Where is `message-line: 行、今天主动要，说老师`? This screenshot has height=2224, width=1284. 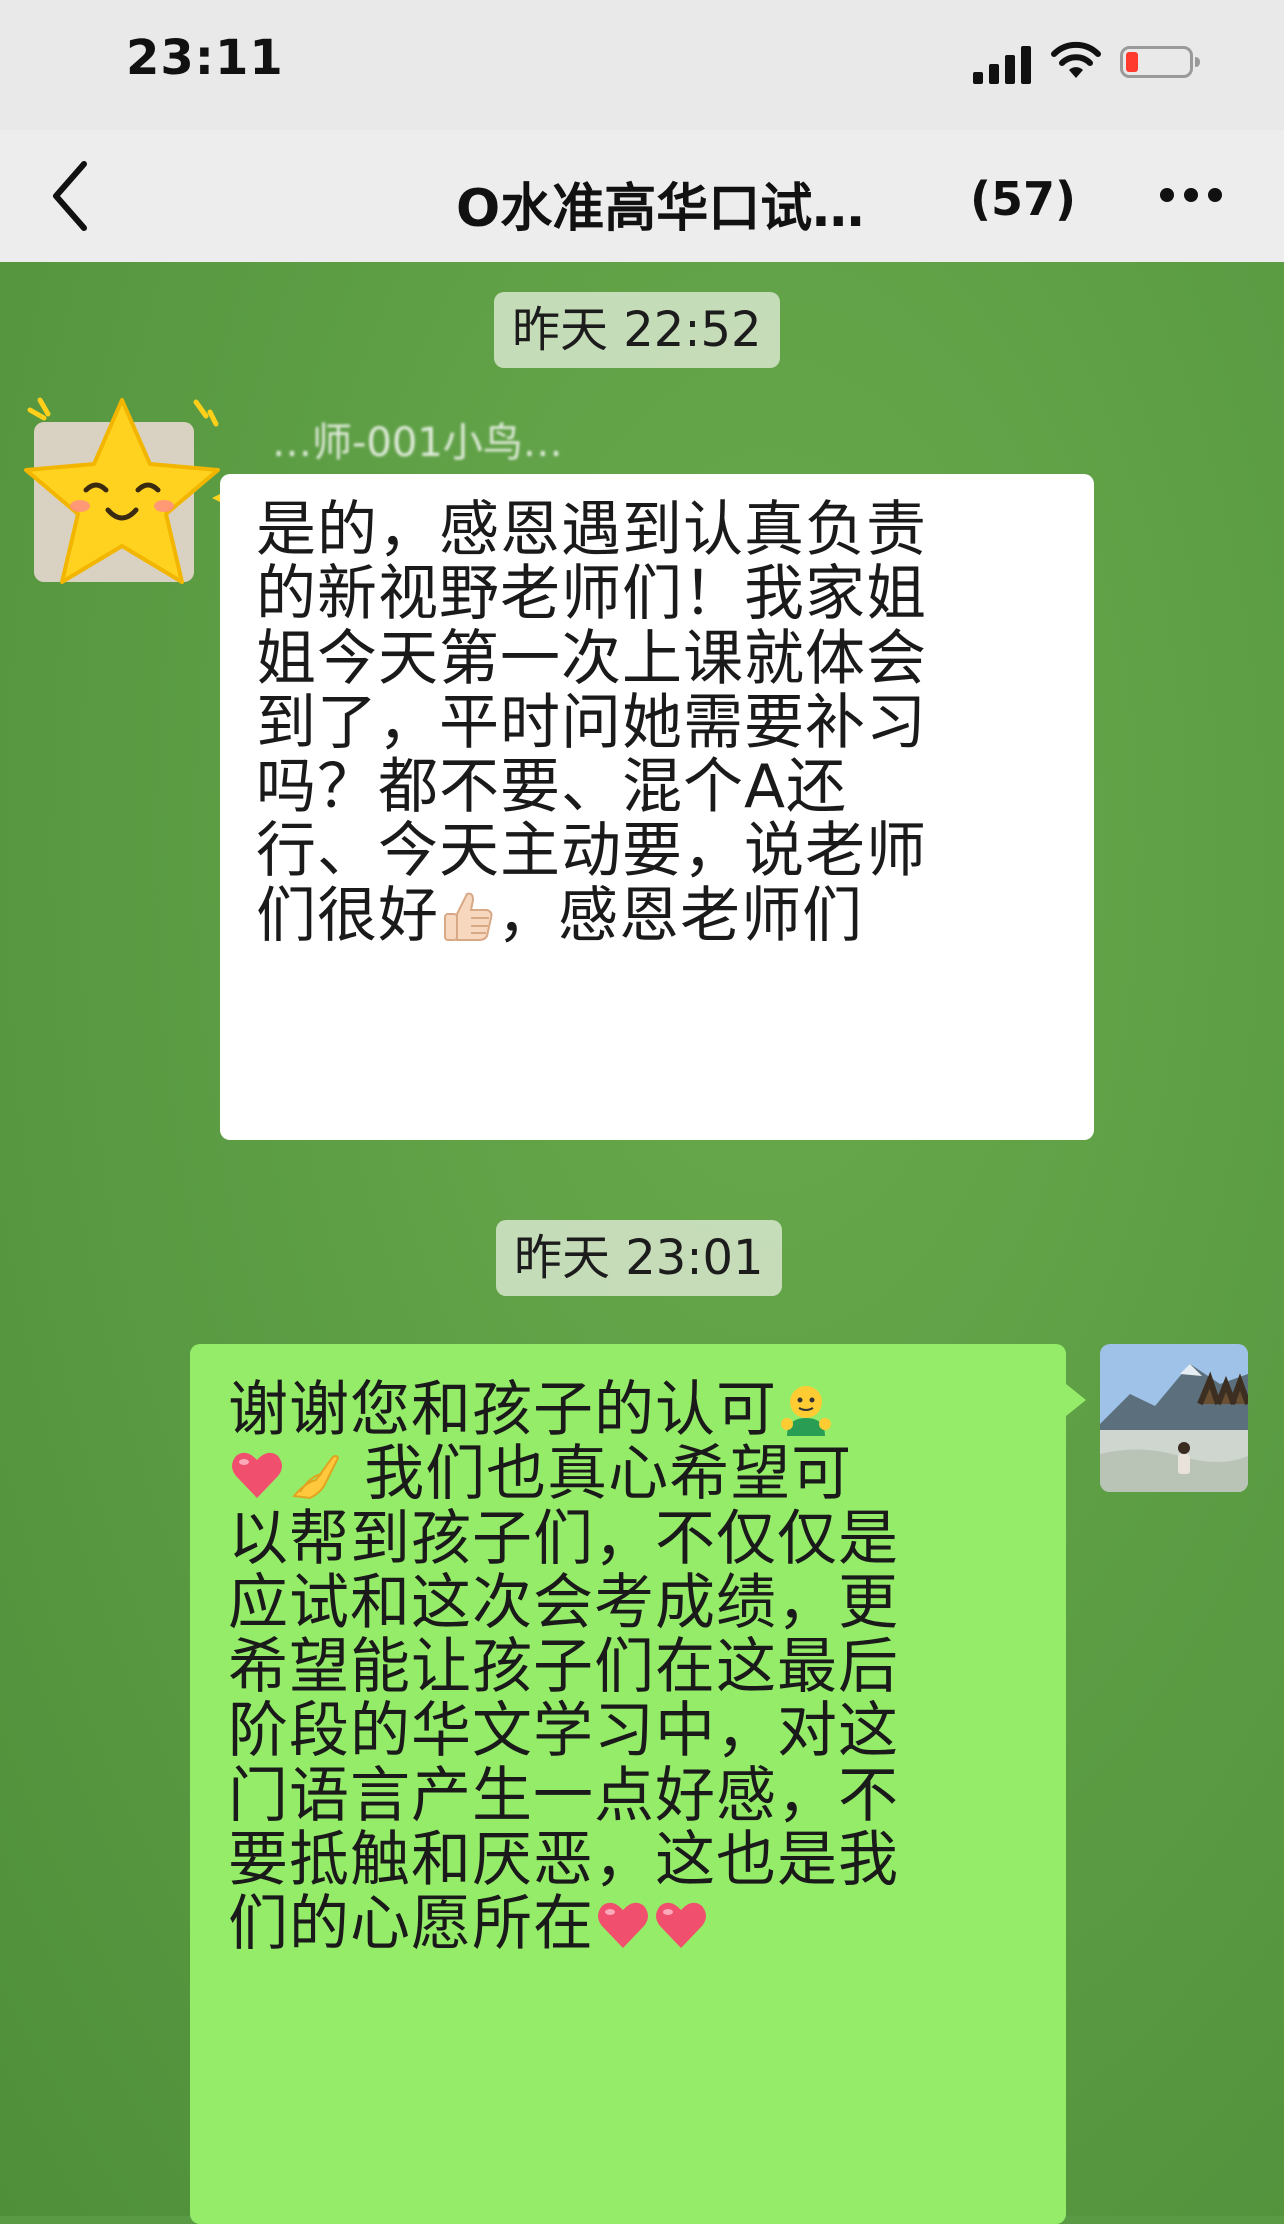 message-line: 行、今天主动要，说老师 is located at coordinates (591, 851).